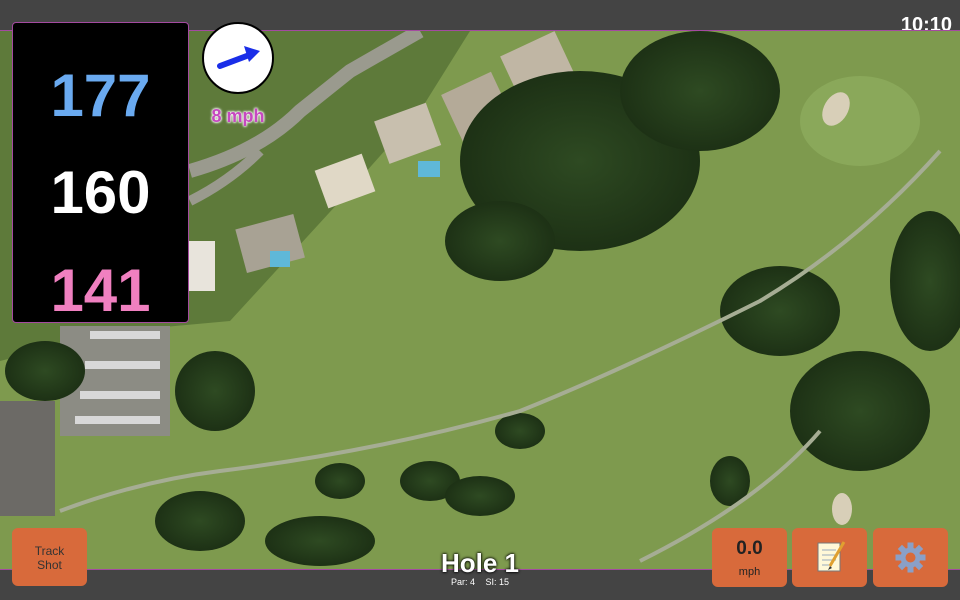  What do you see at coordinates (49, 551) in the screenshot?
I see `track-shot-label-line1: Track` at bounding box center [49, 551].